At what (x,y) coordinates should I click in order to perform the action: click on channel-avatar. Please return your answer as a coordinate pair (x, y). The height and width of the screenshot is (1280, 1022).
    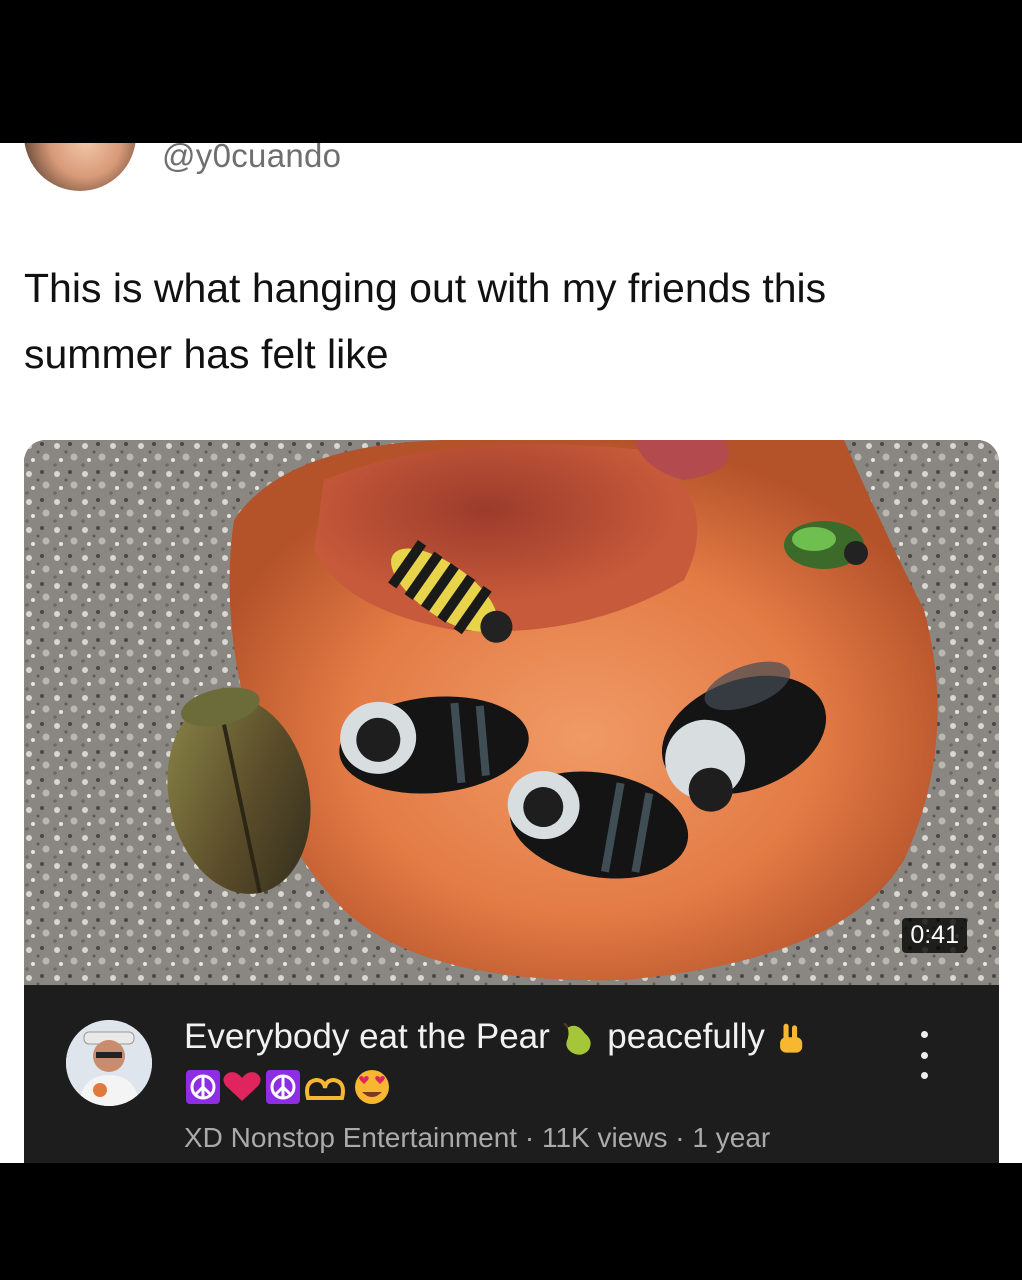
    Looking at the image, I should click on (109, 1063).